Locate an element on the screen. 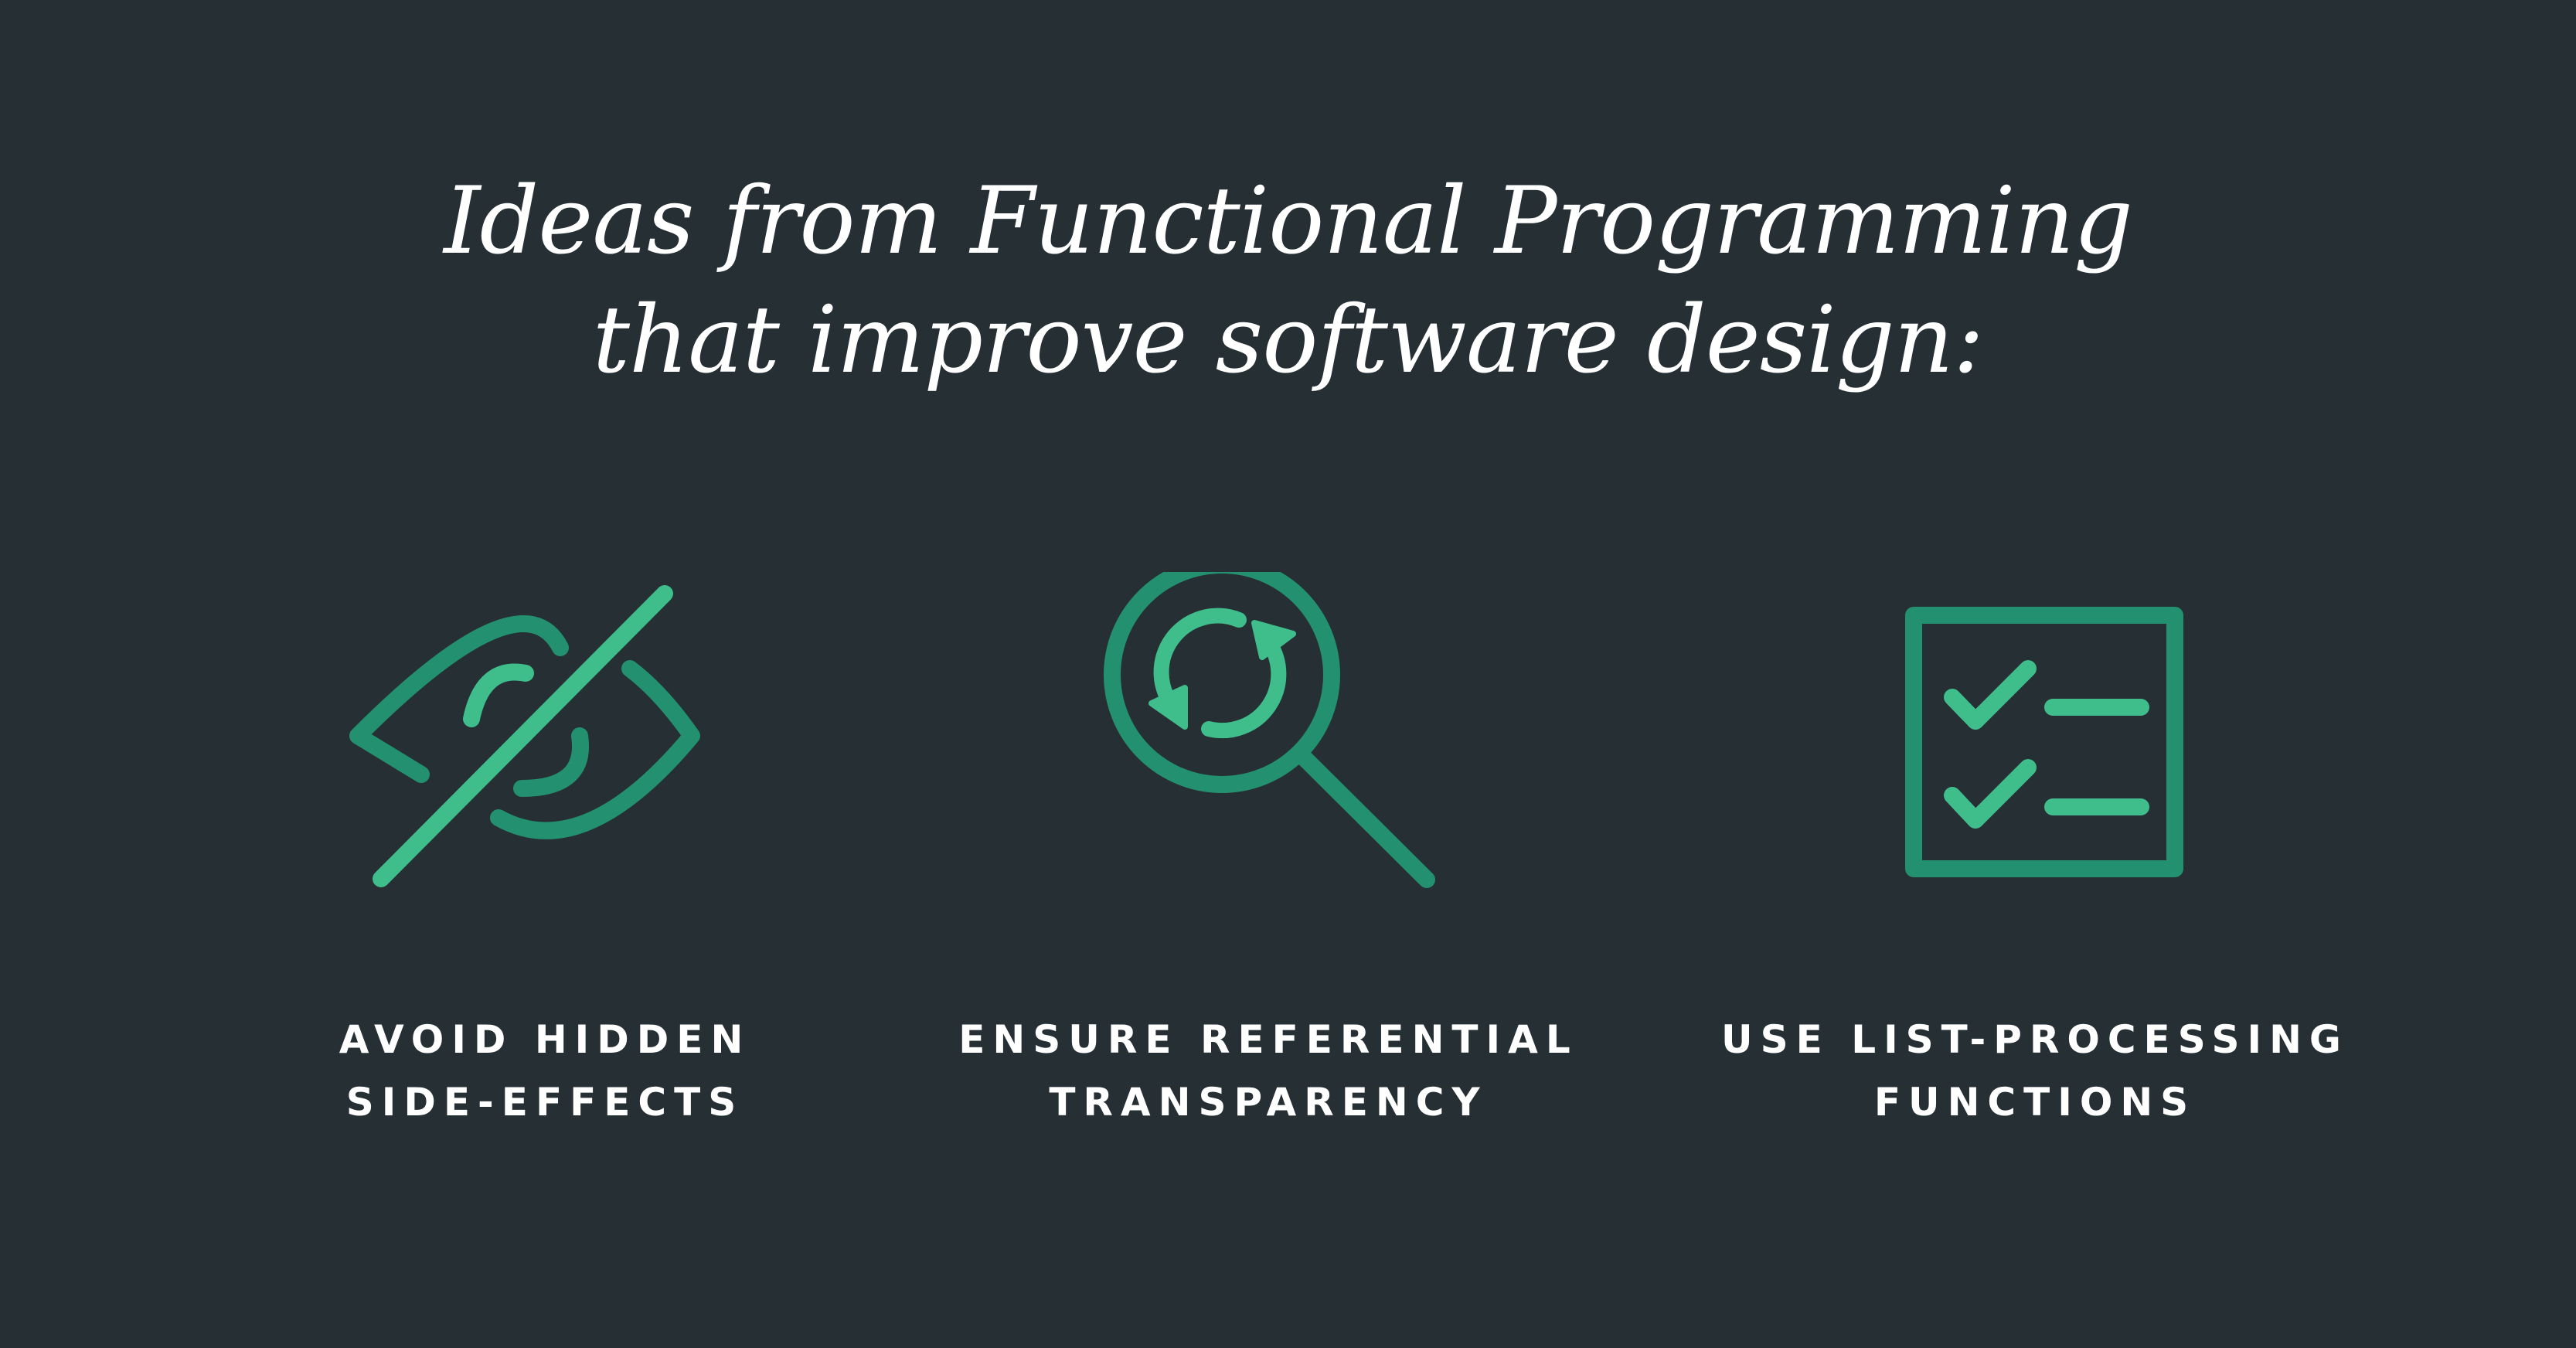  feature-label: ENSURE REFERENTIAL TRANSPARENCY is located at coordinates (1268, 1071).